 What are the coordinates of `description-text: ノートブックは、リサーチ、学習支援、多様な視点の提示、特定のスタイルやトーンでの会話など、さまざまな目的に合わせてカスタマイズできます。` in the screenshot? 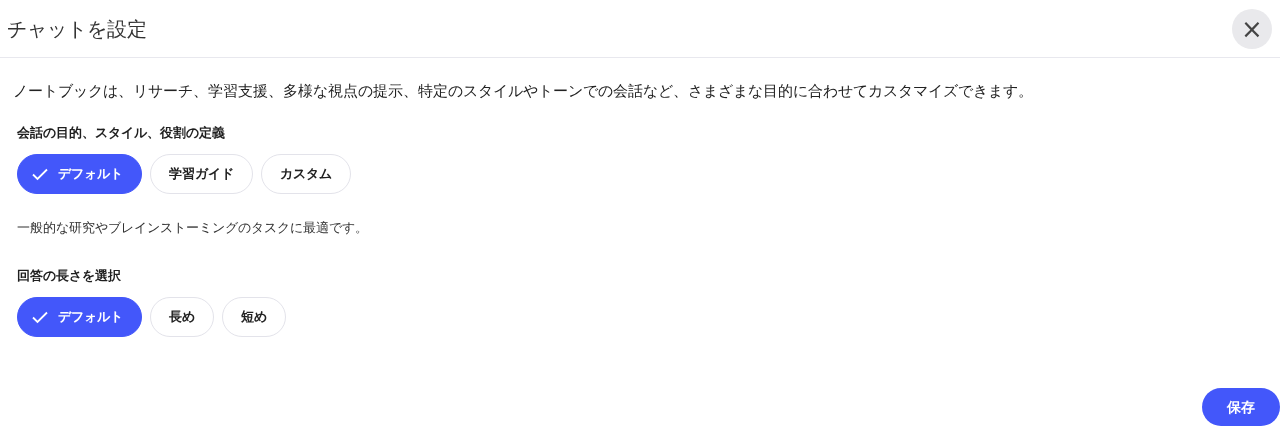 It's located at (523, 91).